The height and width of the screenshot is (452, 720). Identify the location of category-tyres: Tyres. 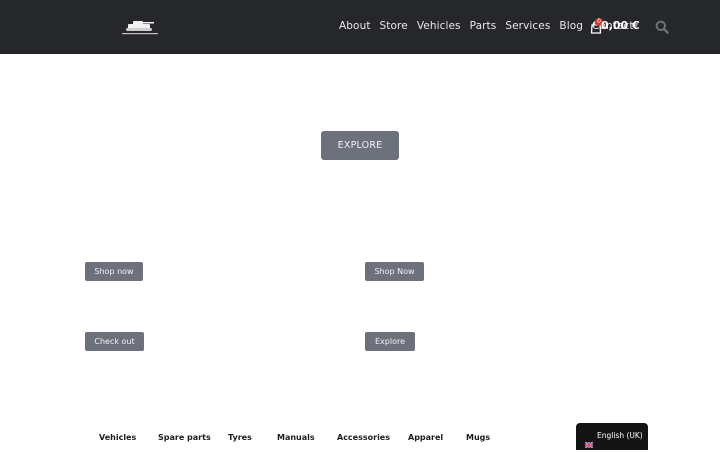
(240, 438).